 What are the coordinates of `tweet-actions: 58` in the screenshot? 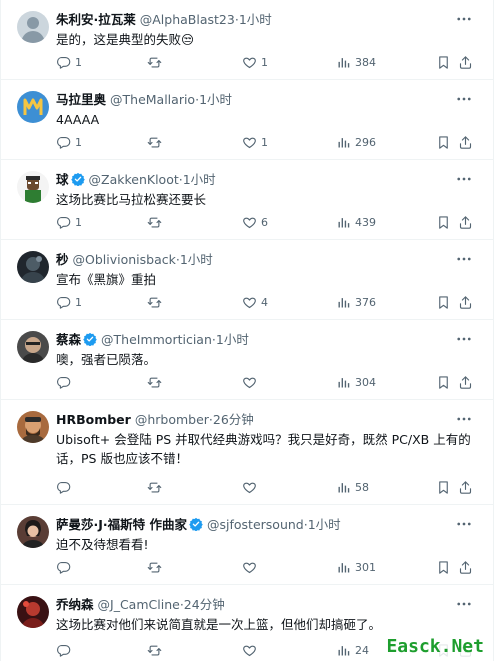 It's located at (264, 487).